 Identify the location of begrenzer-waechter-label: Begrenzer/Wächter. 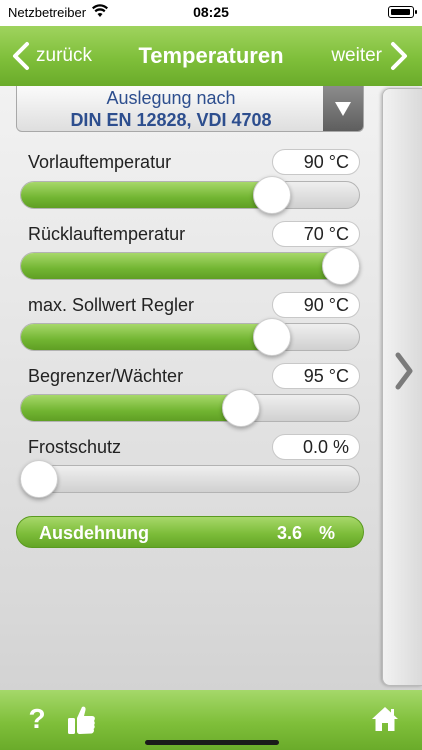
(106, 376).